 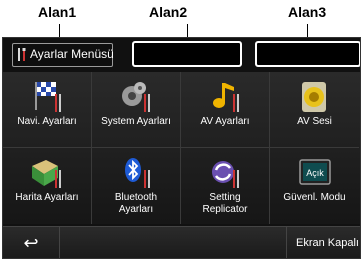 What do you see at coordinates (225, 203) in the screenshot?
I see `menu-item-label: Setting Replicator` at bounding box center [225, 203].